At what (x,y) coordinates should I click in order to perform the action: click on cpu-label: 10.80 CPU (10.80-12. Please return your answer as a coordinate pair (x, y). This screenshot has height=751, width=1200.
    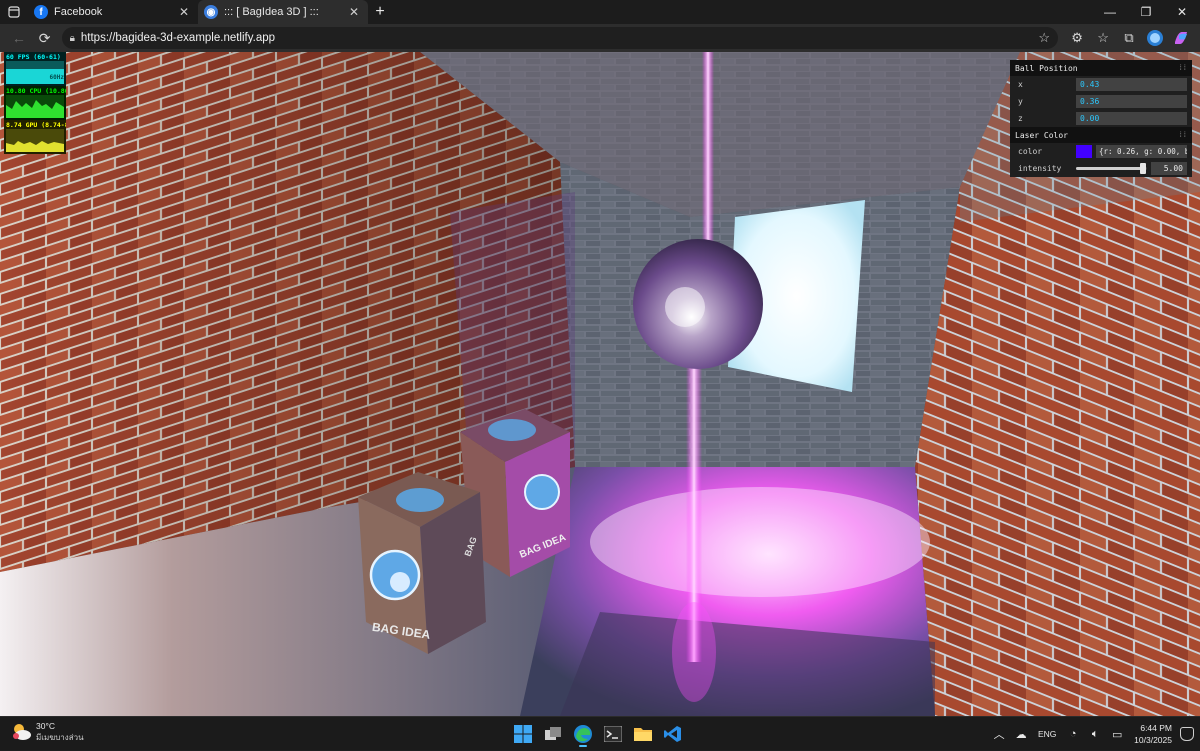
    Looking at the image, I should click on (36, 91).